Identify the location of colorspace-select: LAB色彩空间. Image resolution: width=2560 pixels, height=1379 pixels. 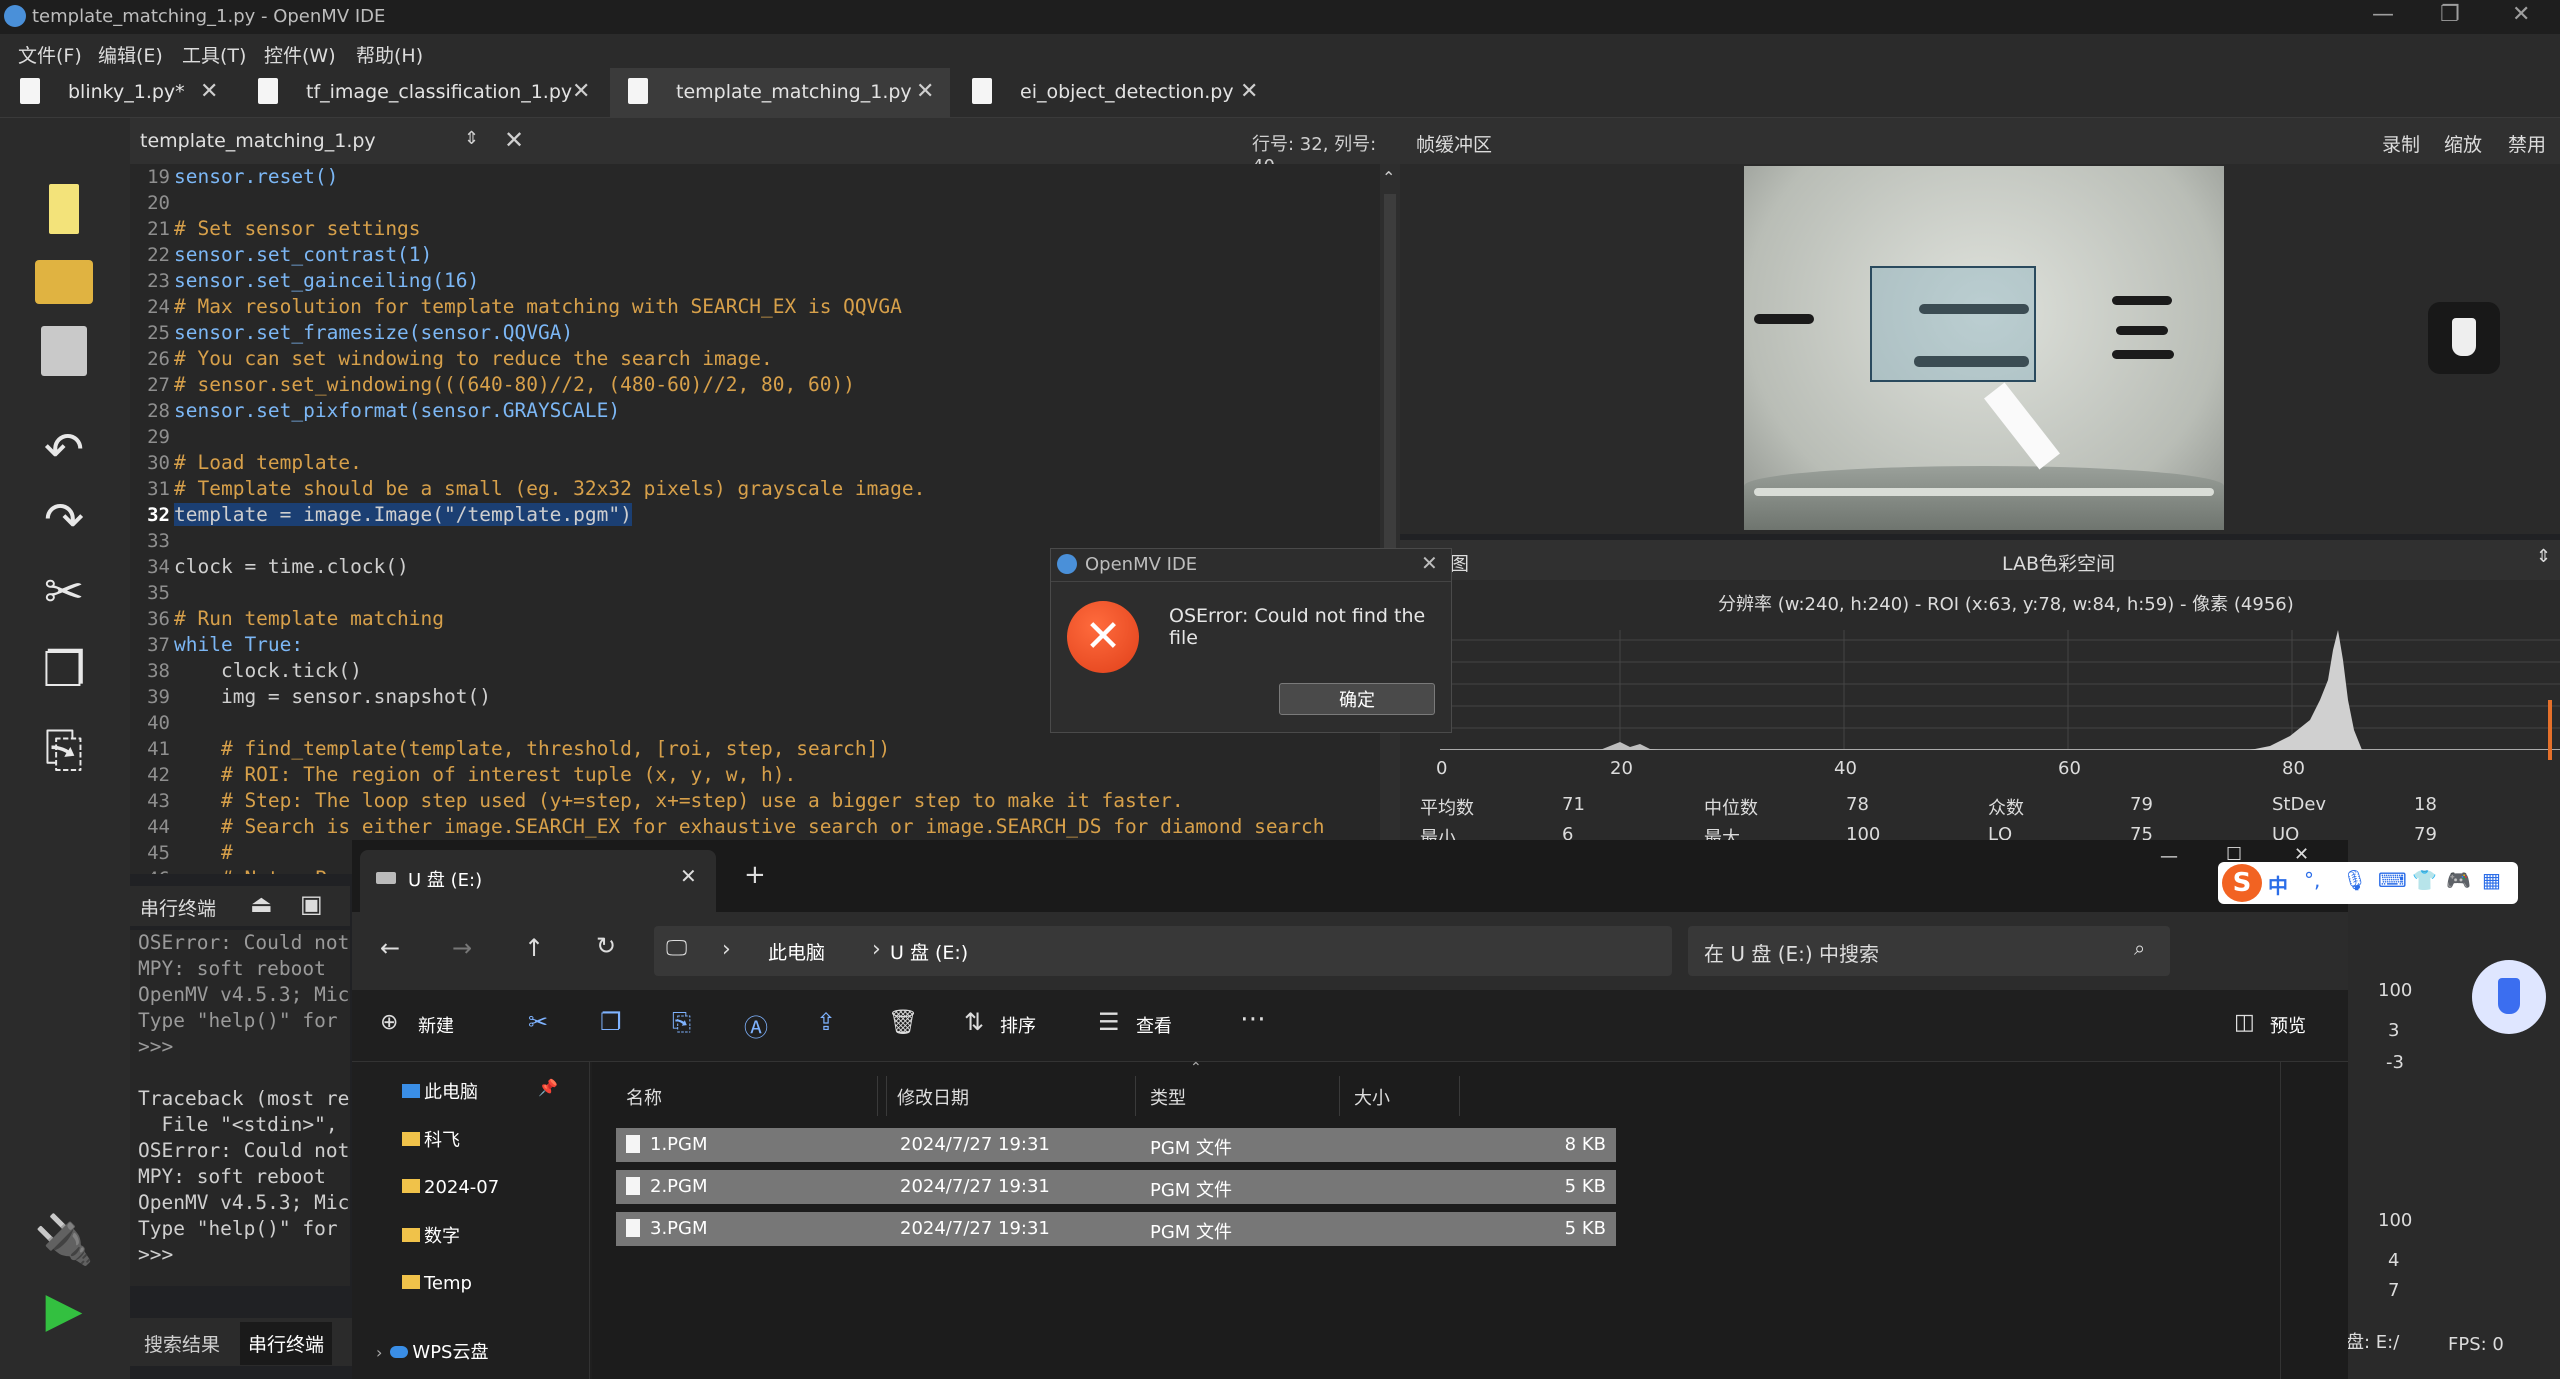
(2058, 562).